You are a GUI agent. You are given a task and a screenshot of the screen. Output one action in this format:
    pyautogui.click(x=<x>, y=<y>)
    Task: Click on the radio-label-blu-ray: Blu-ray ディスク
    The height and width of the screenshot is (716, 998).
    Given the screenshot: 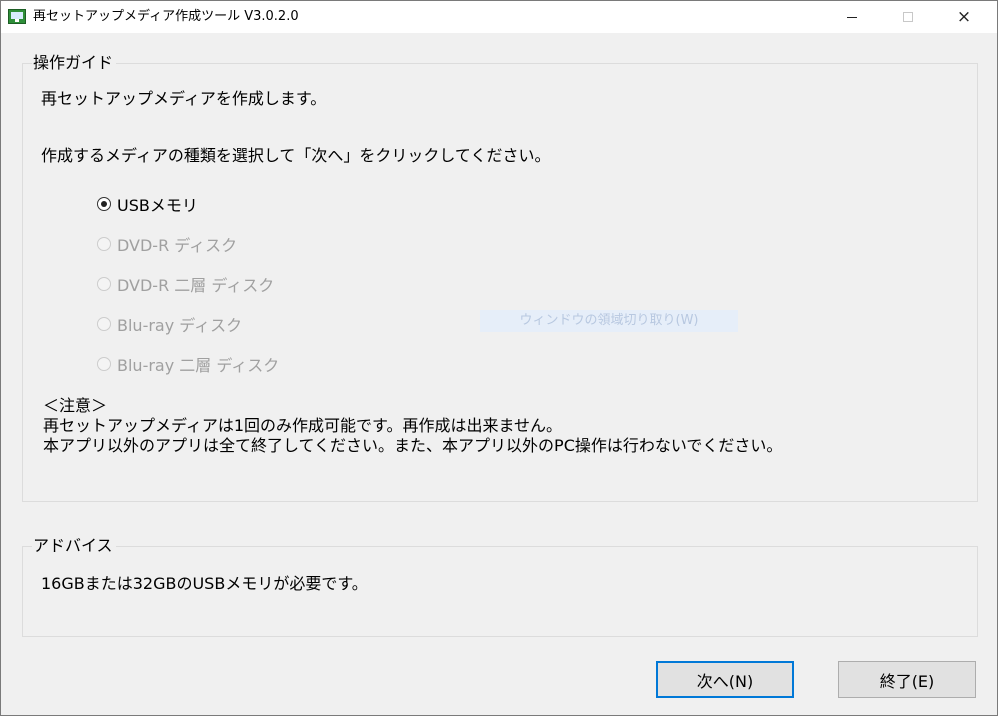 What is the action you would take?
    pyautogui.click(x=180, y=325)
    